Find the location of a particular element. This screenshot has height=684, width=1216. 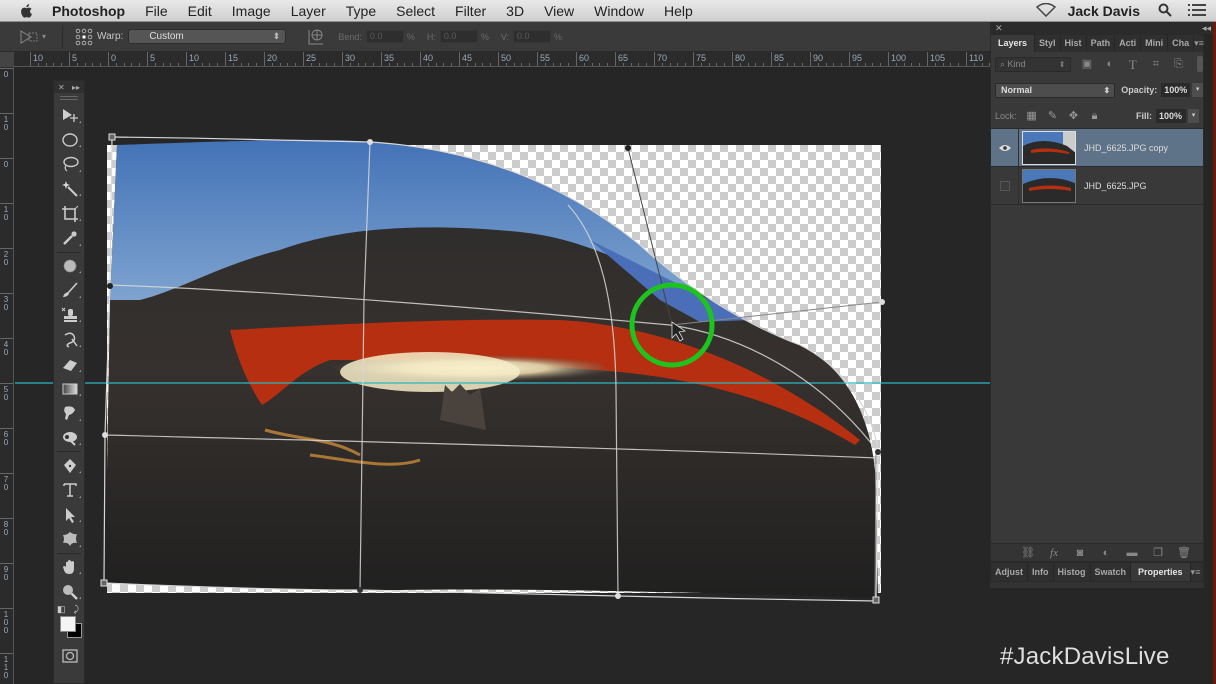

opacity-dropdown-icon: ▾ is located at coordinates (1197, 90).